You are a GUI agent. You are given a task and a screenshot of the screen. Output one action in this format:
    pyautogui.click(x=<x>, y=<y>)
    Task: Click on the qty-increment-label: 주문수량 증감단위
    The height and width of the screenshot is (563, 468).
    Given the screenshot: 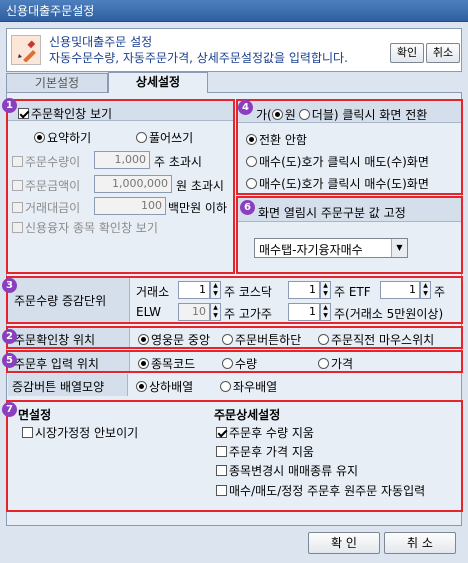 What is the action you would take?
    pyautogui.click(x=60, y=301)
    